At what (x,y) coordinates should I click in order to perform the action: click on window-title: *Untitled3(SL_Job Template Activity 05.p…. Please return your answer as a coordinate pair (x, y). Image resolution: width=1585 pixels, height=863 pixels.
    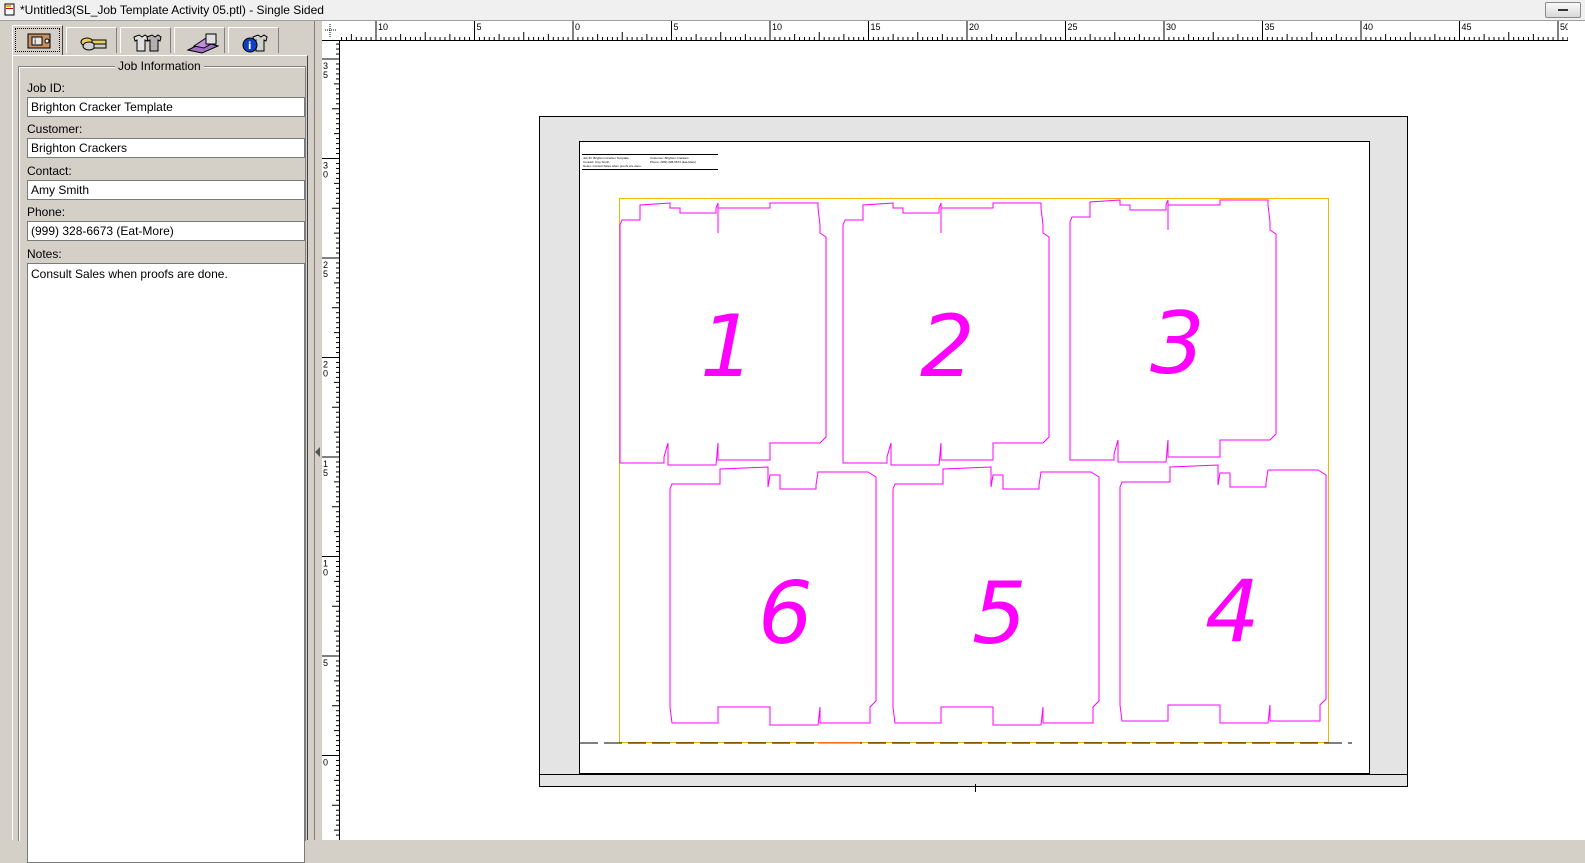
    Looking at the image, I should click on (172, 10).